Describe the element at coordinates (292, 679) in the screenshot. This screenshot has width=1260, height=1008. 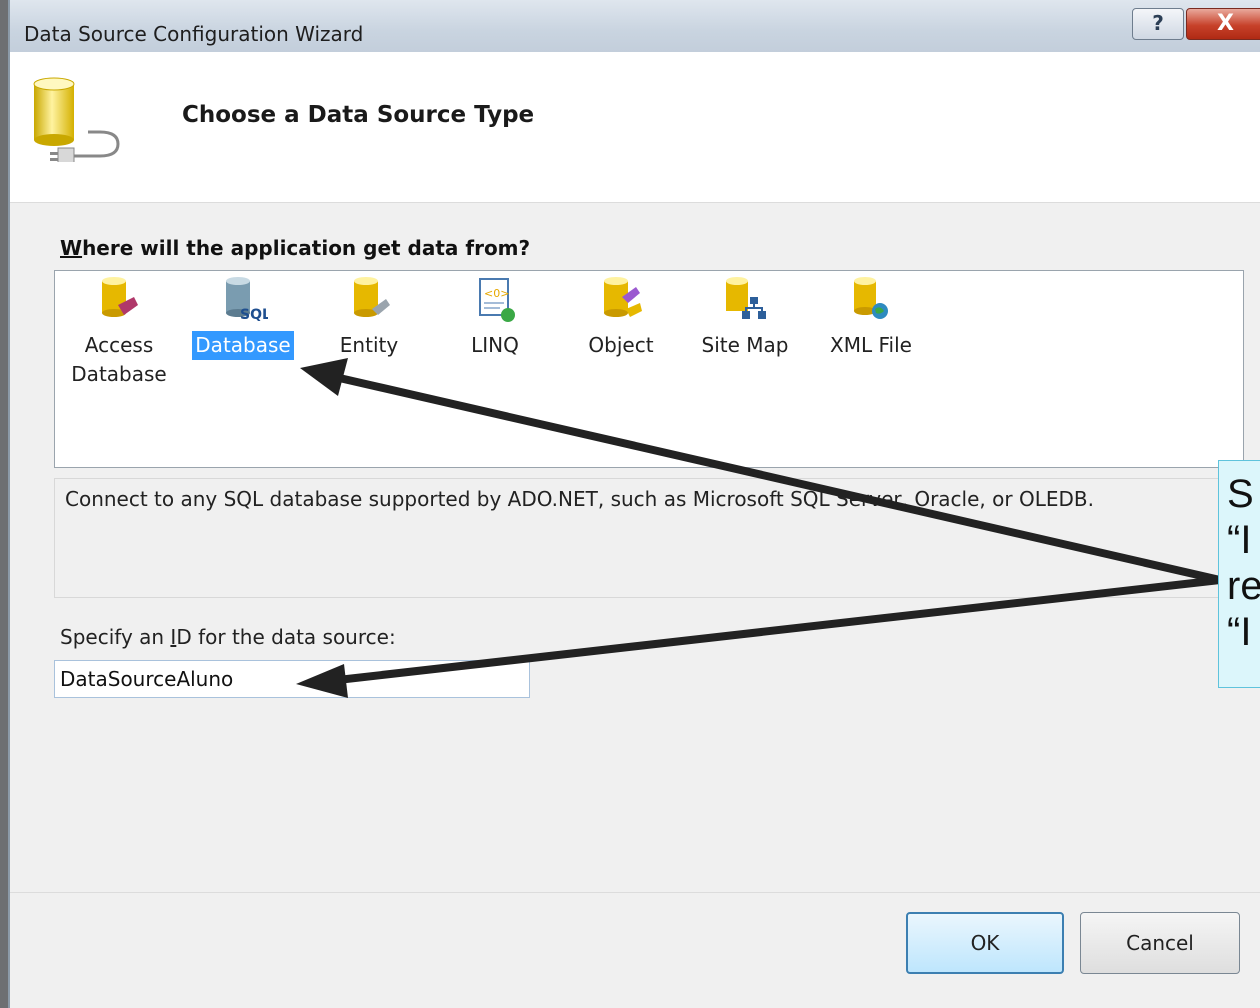
I see `data-source-id-input` at that location.